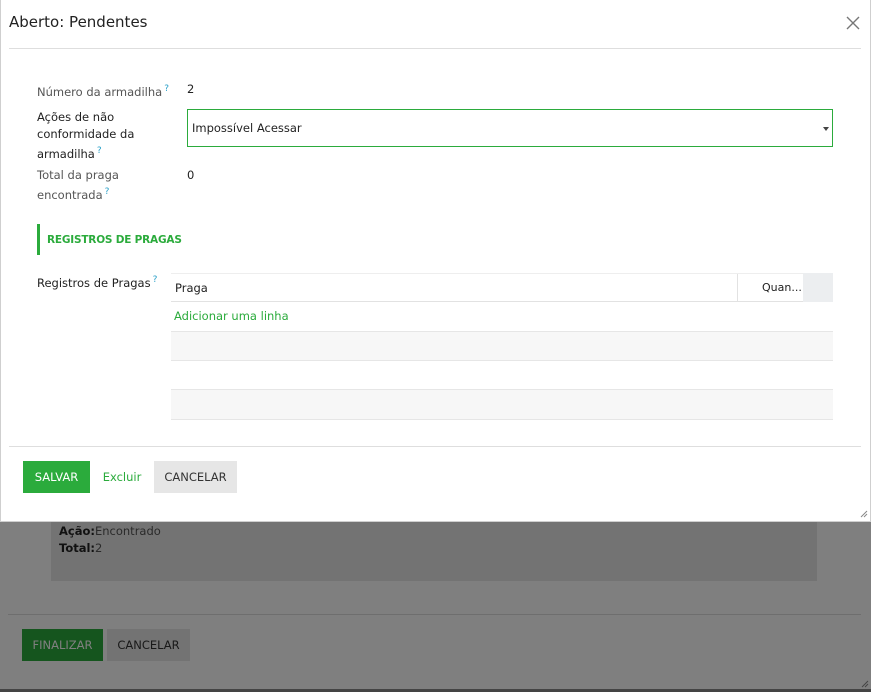 This screenshot has height=692, width=871. I want to click on trap-number-value: 2, so click(191, 89).